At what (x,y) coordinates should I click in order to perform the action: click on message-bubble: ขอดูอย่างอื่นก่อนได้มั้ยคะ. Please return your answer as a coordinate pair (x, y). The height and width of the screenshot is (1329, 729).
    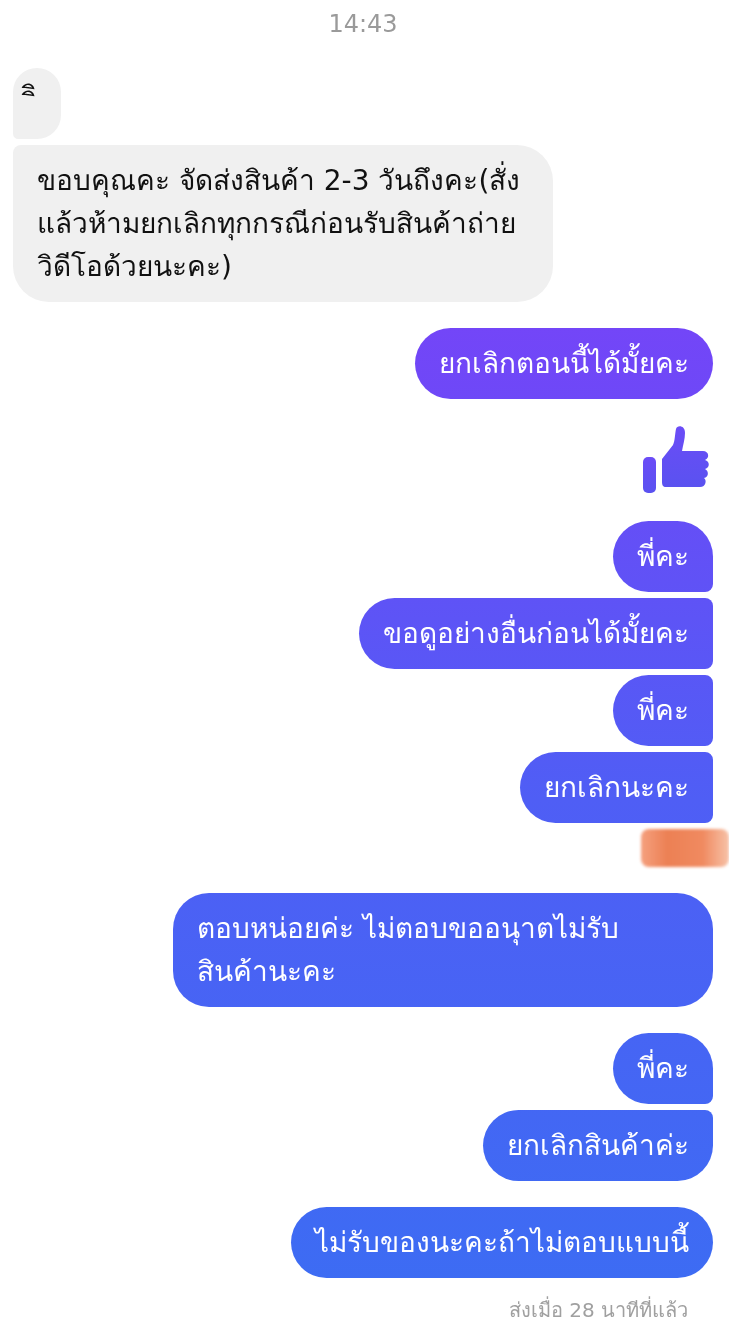
    Looking at the image, I should click on (536, 633).